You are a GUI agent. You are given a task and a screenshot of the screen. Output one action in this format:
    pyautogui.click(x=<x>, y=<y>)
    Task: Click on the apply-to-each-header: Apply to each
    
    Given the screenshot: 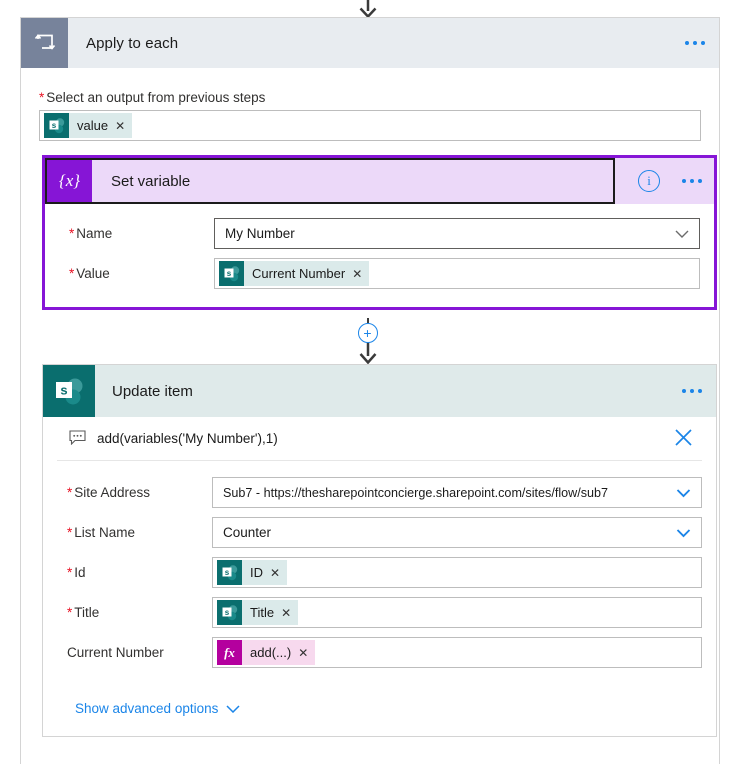 What is the action you would take?
    pyautogui.click(x=370, y=43)
    